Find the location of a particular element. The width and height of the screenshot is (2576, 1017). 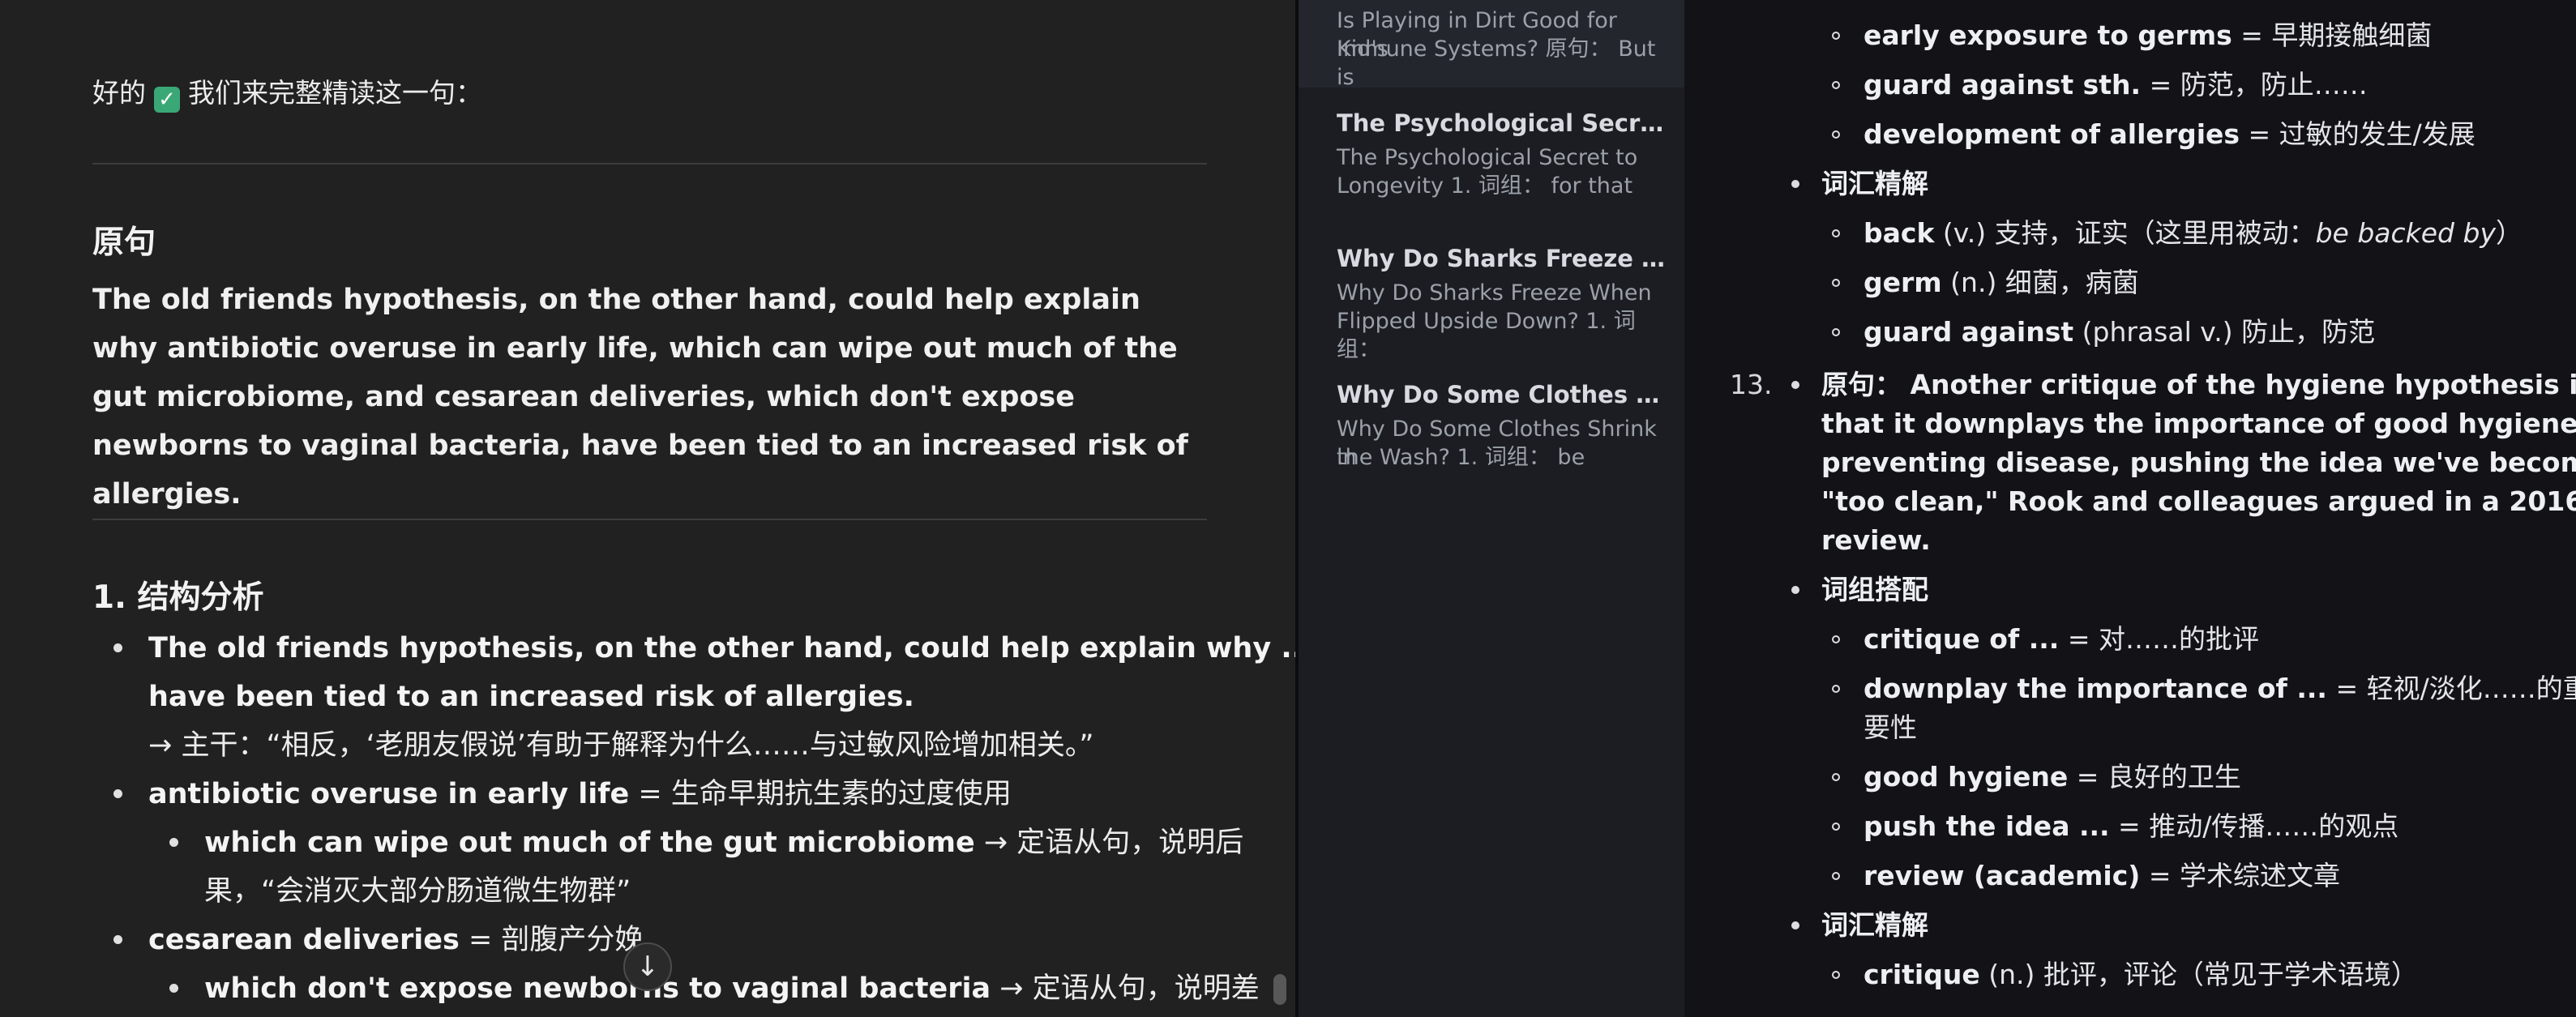

scroll-to-bottom-button: ↓ is located at coordinates (647, 966).